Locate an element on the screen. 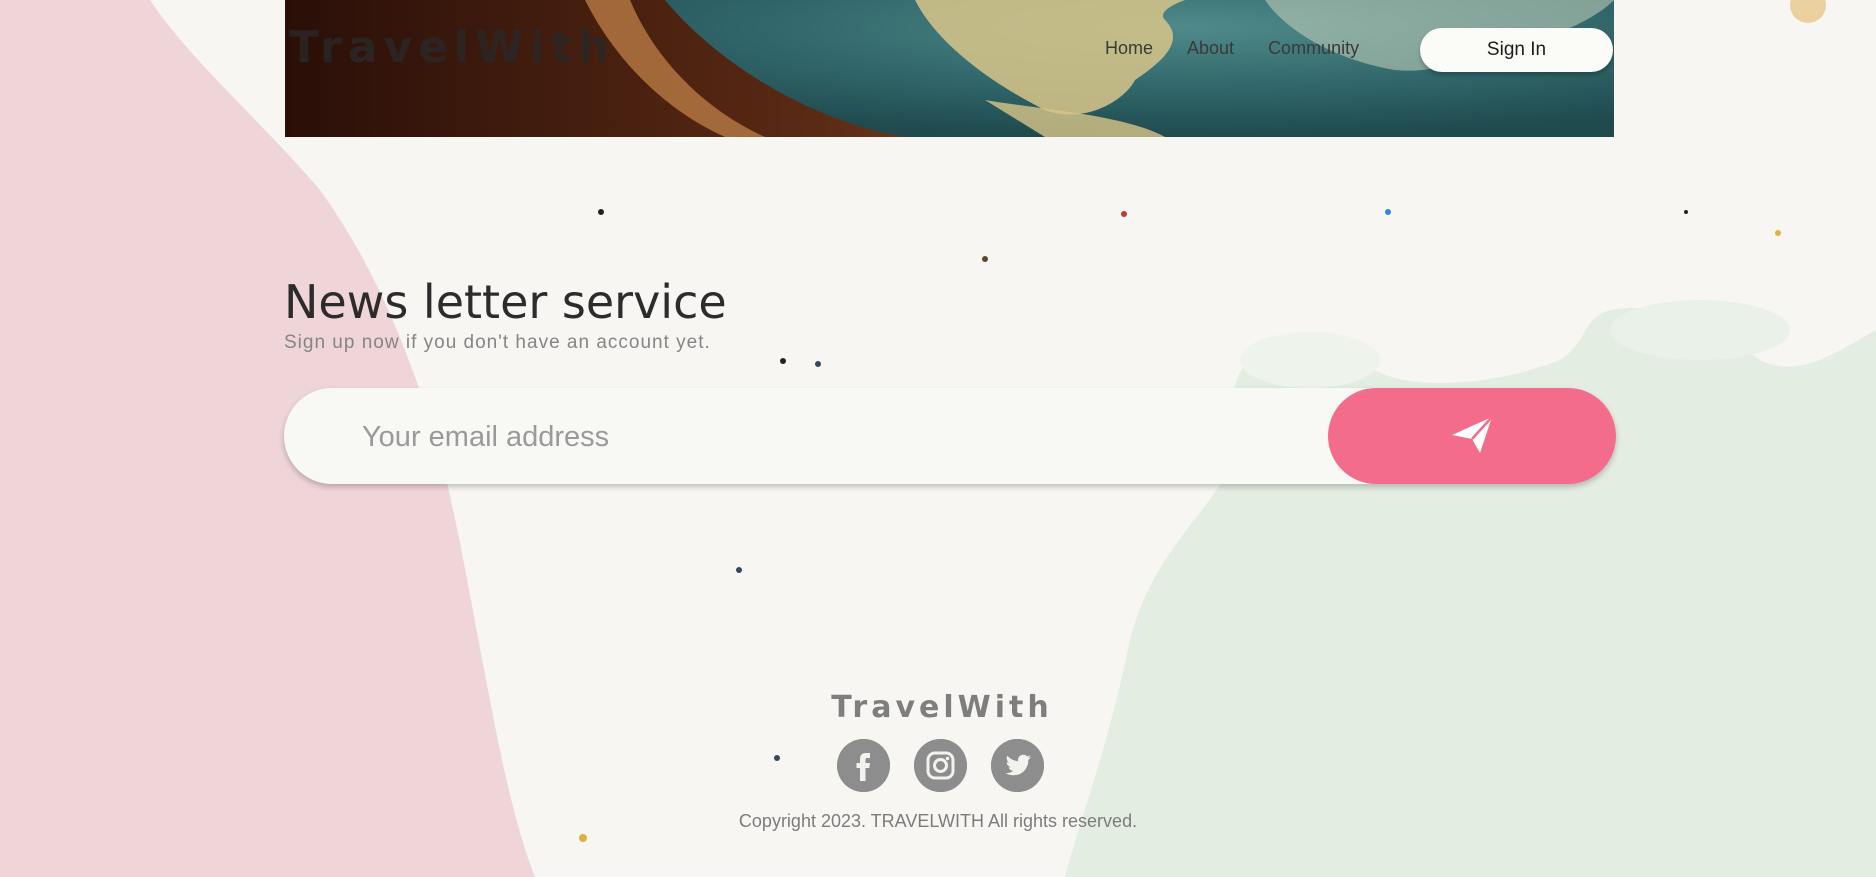  email-input is located at coordinates (812, 437).